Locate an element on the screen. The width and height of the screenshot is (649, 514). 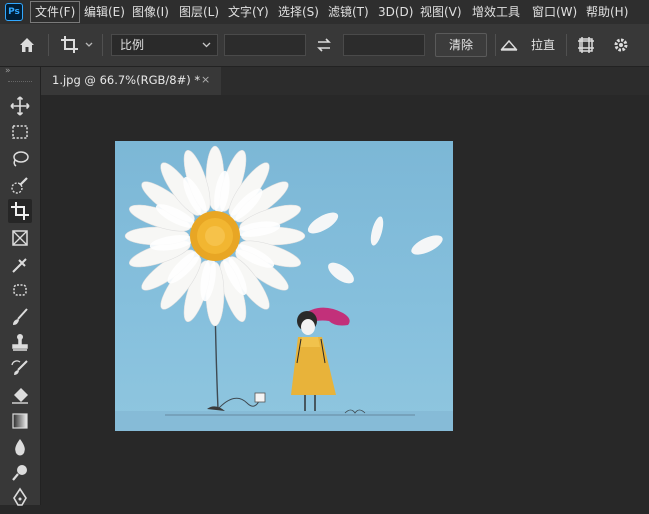
collapse-panel-icon: » is located at coordinates (8, 71).